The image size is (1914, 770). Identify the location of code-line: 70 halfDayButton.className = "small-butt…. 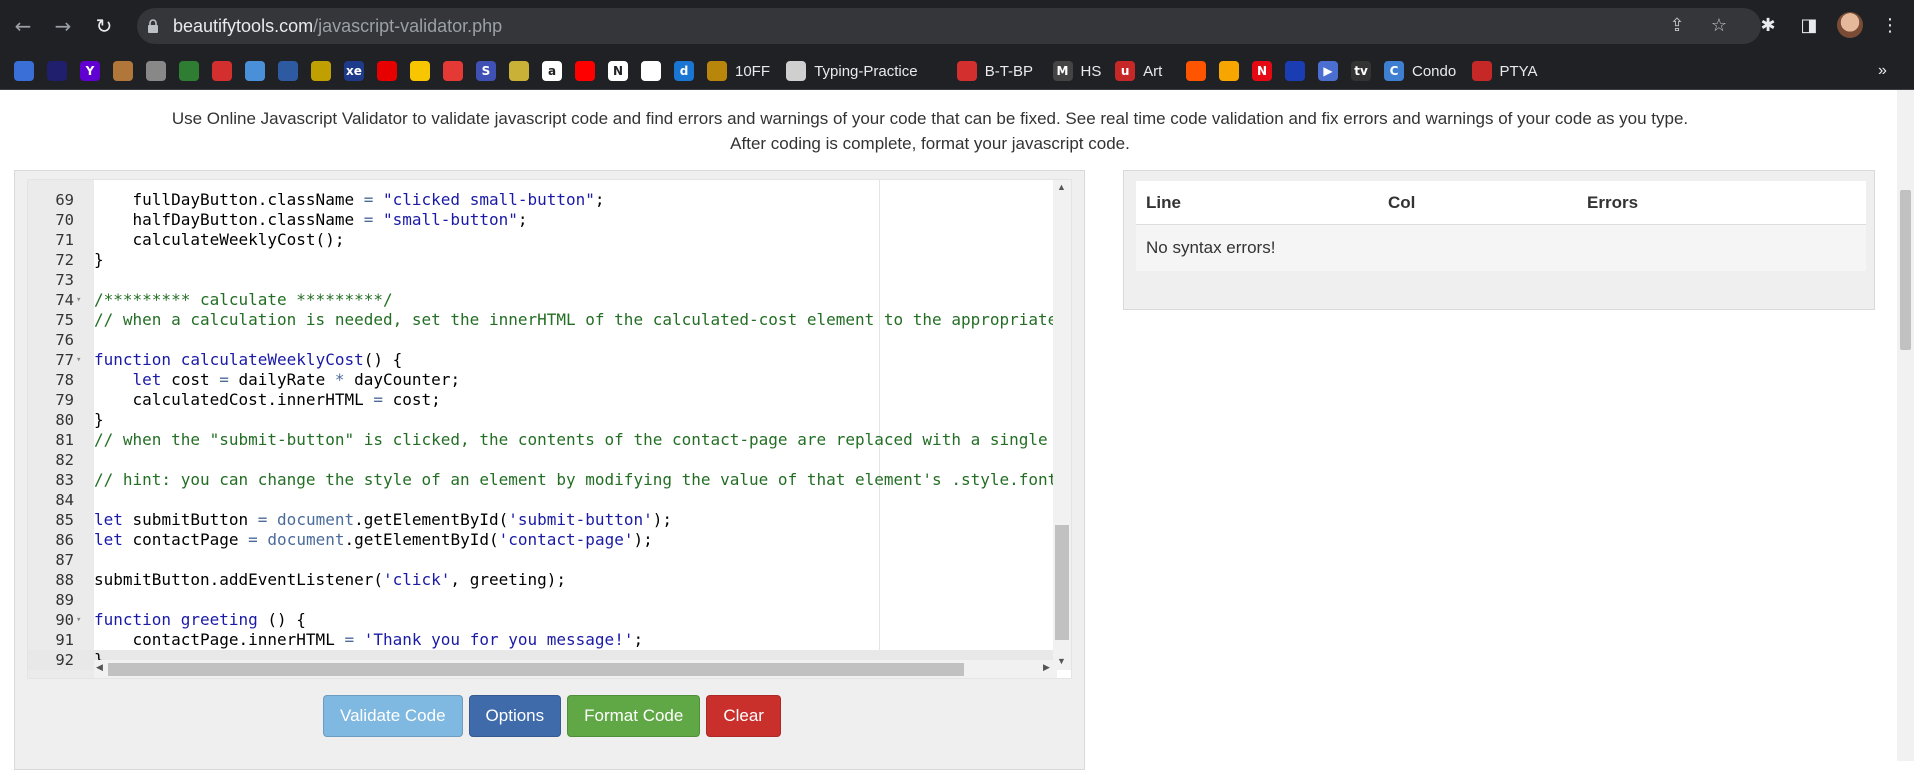
(548, 220).